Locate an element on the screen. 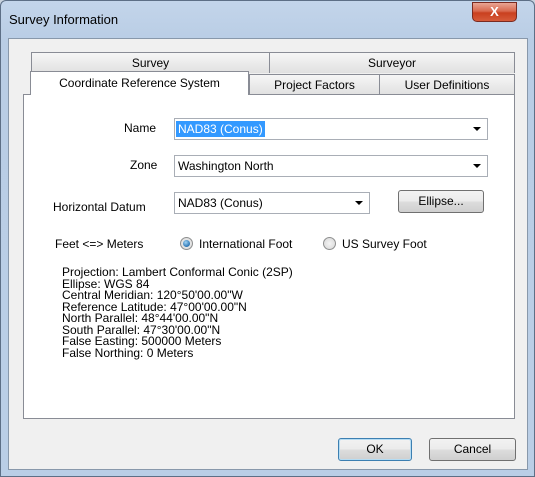 The width and height of the screenshot is (535, 477). horizontal-datum-value: NAD83 (Conus) is located at coordinates (220, 203).